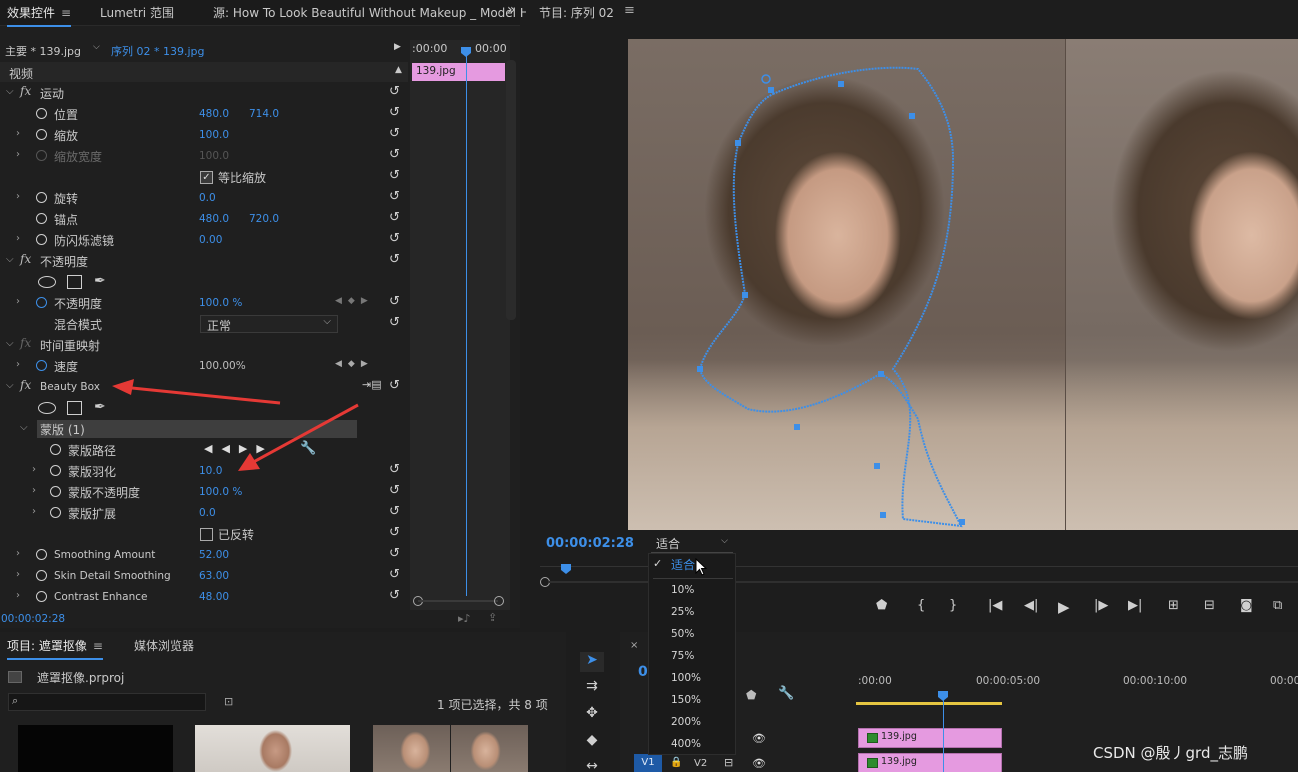  What do you see at coordinates (33, 619) in the screenshot?
I see `effects-timecode: 00:00:02:28` at bounding box center [33, 619].